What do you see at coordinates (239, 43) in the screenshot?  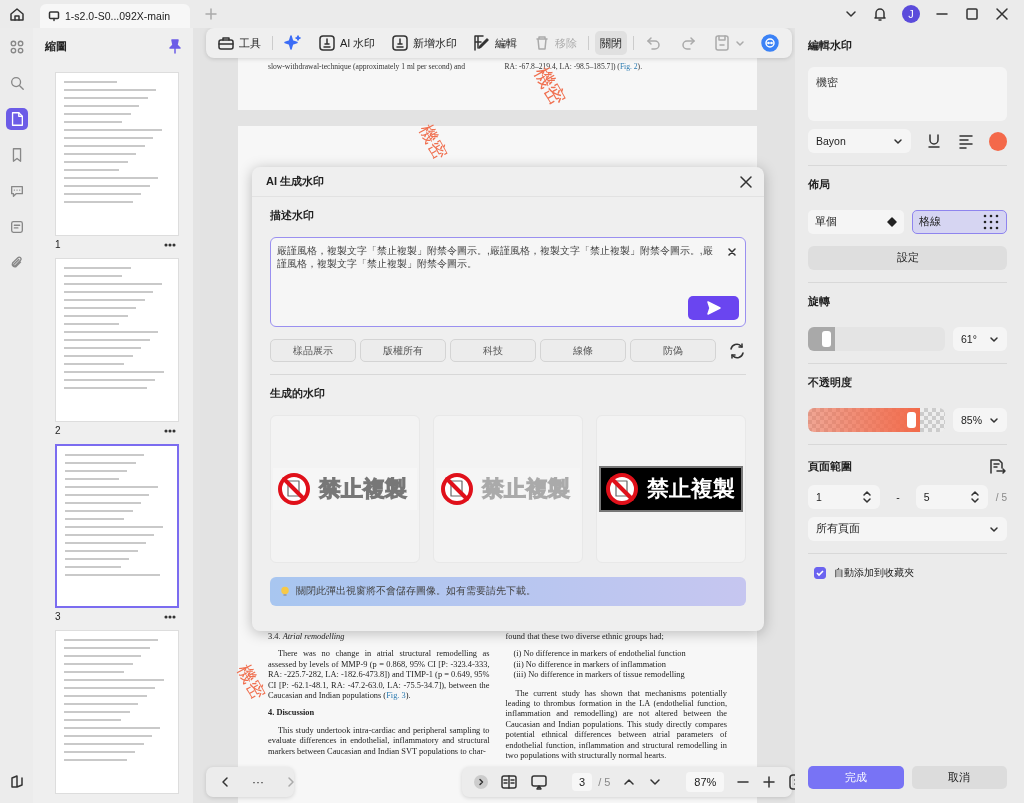 I see `tools-button: 工具` at bounding box center [239, 43].